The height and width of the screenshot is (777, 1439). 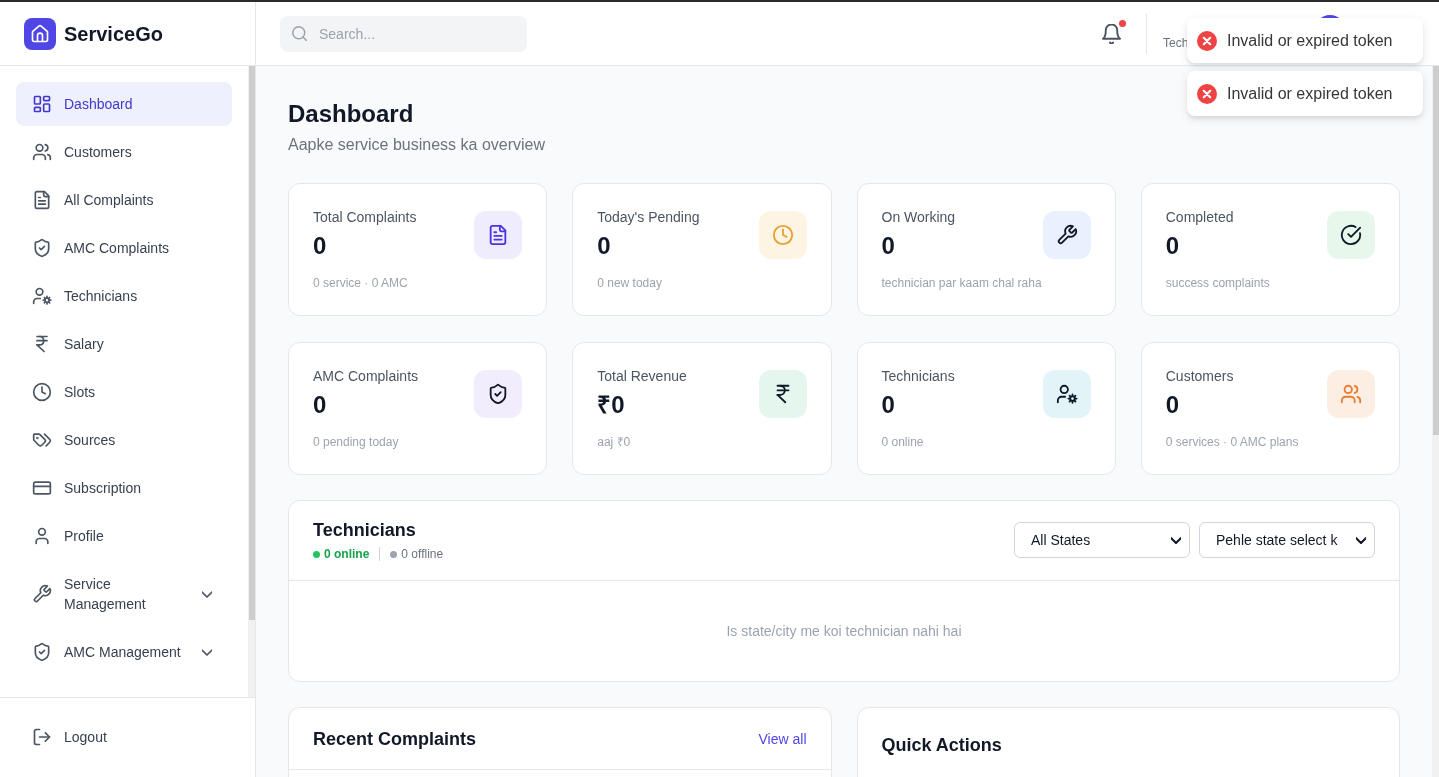 I want to click on person-icon, so click(x=42, y=536).